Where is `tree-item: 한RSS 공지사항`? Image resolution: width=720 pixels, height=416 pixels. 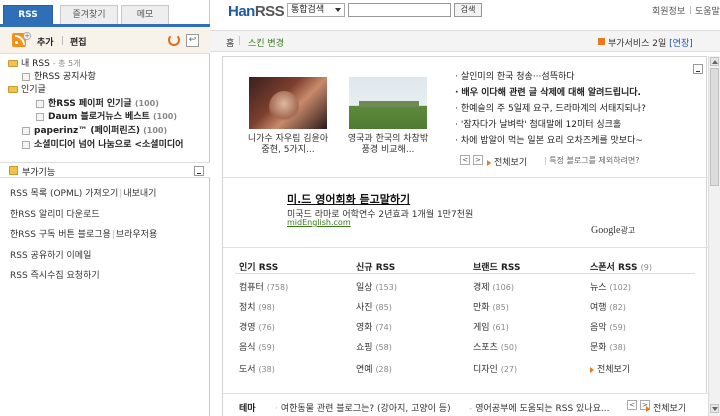 tree-item: 한RSS 공지사항 is located at coordinates (59, 77).